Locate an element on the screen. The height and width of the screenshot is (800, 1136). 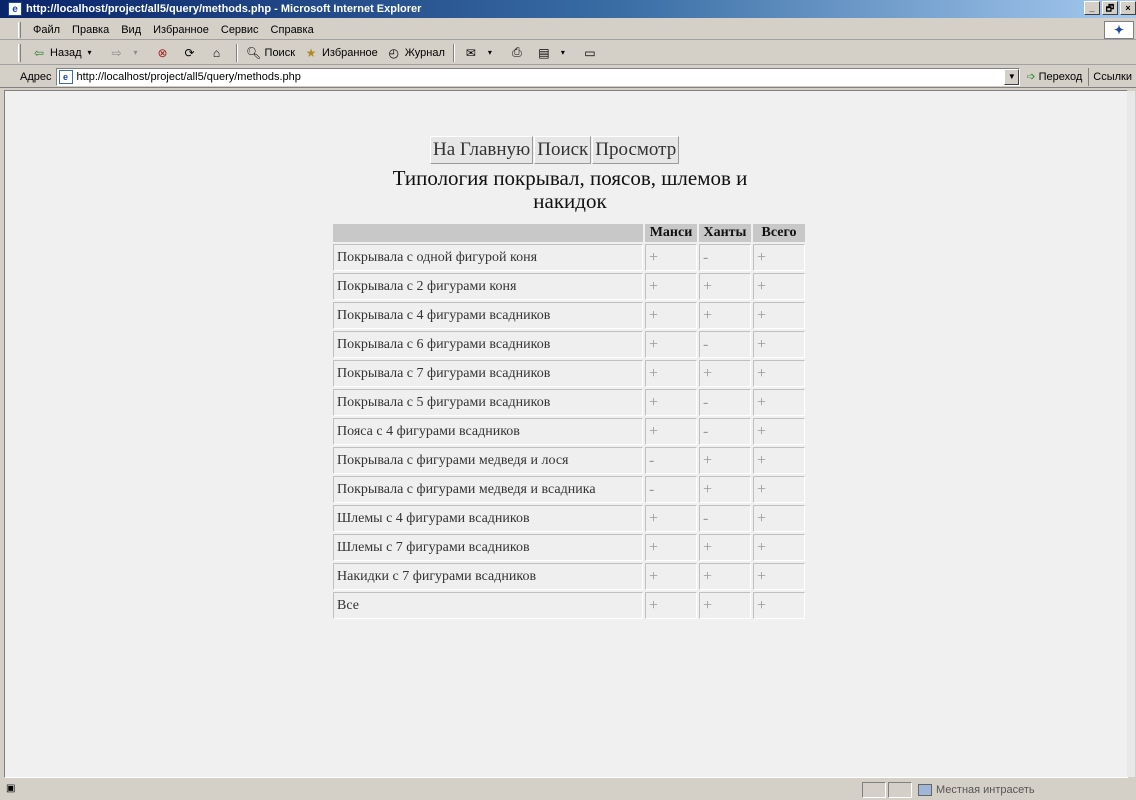
home-button: ⌂ is located at coordinates (218, 53).